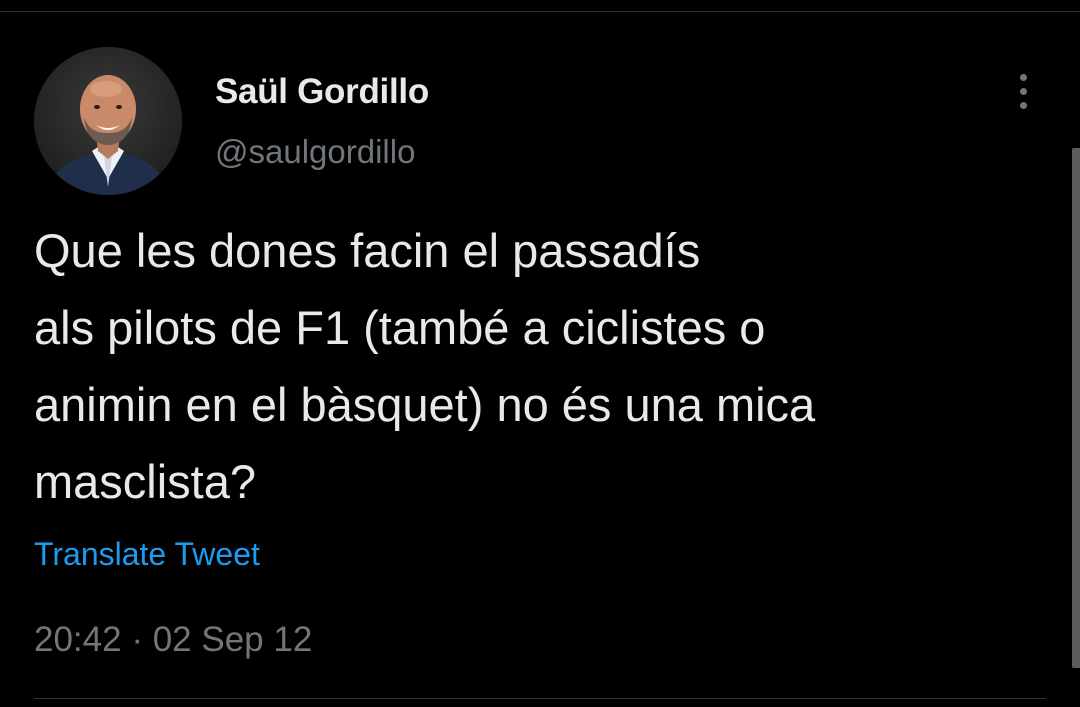 This screenshot has height=707, width=1080. What do you see at coordinates (400, 327) in the screenshot?
I see `tweet-text-line: als pilots de F1 (també a ciclistes o` at bounding box center [400, 327].